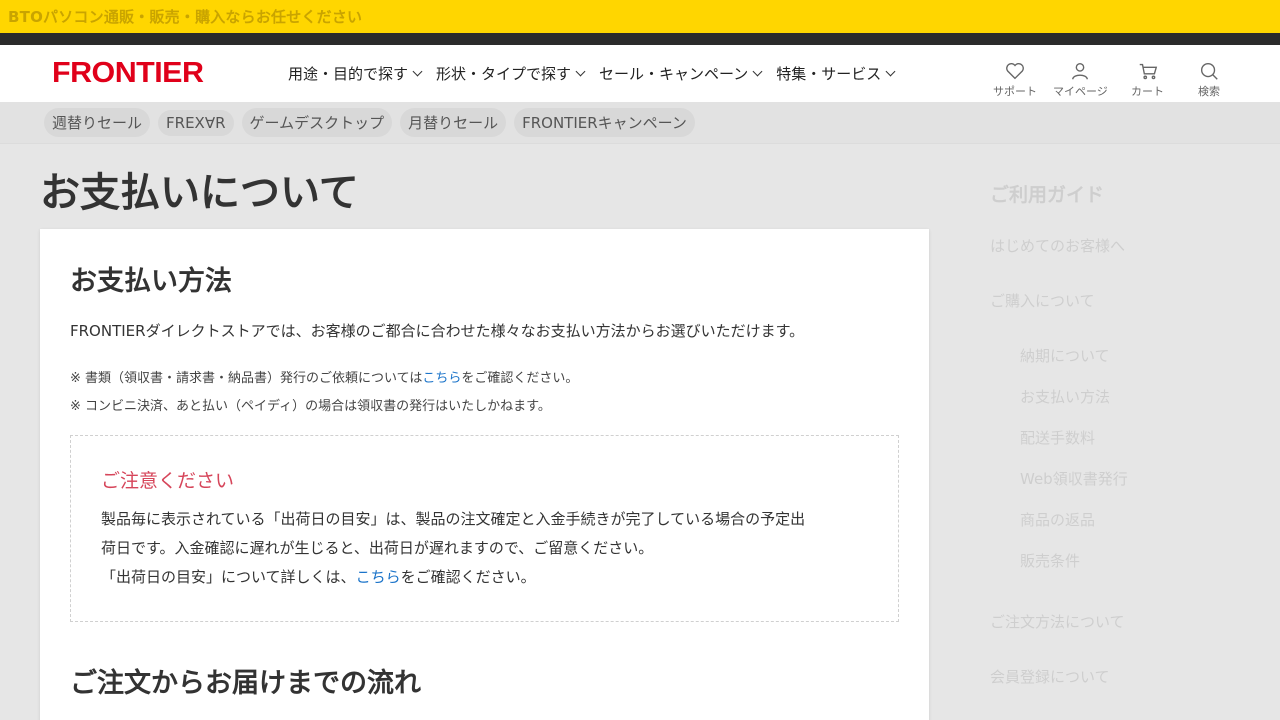 Image resolution: width=1280 pixels, height=720 pixels. What do you see at coordinates (604, 122) in the screenshot?
I see `tag-frontier-campaign: FRONTIERキャンペーン` at bounding box center [604, 122].